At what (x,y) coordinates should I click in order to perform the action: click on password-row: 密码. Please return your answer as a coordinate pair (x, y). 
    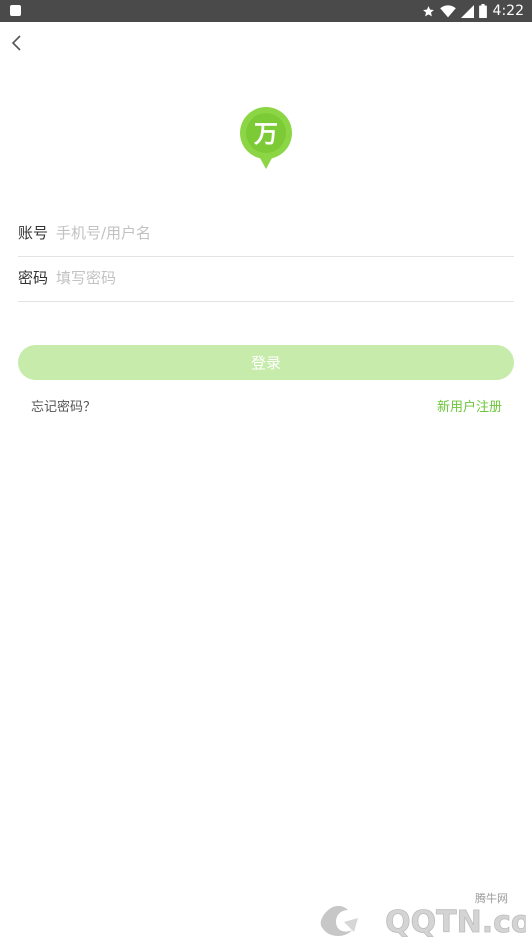
    Looking at the image, I should click on (266, 279).